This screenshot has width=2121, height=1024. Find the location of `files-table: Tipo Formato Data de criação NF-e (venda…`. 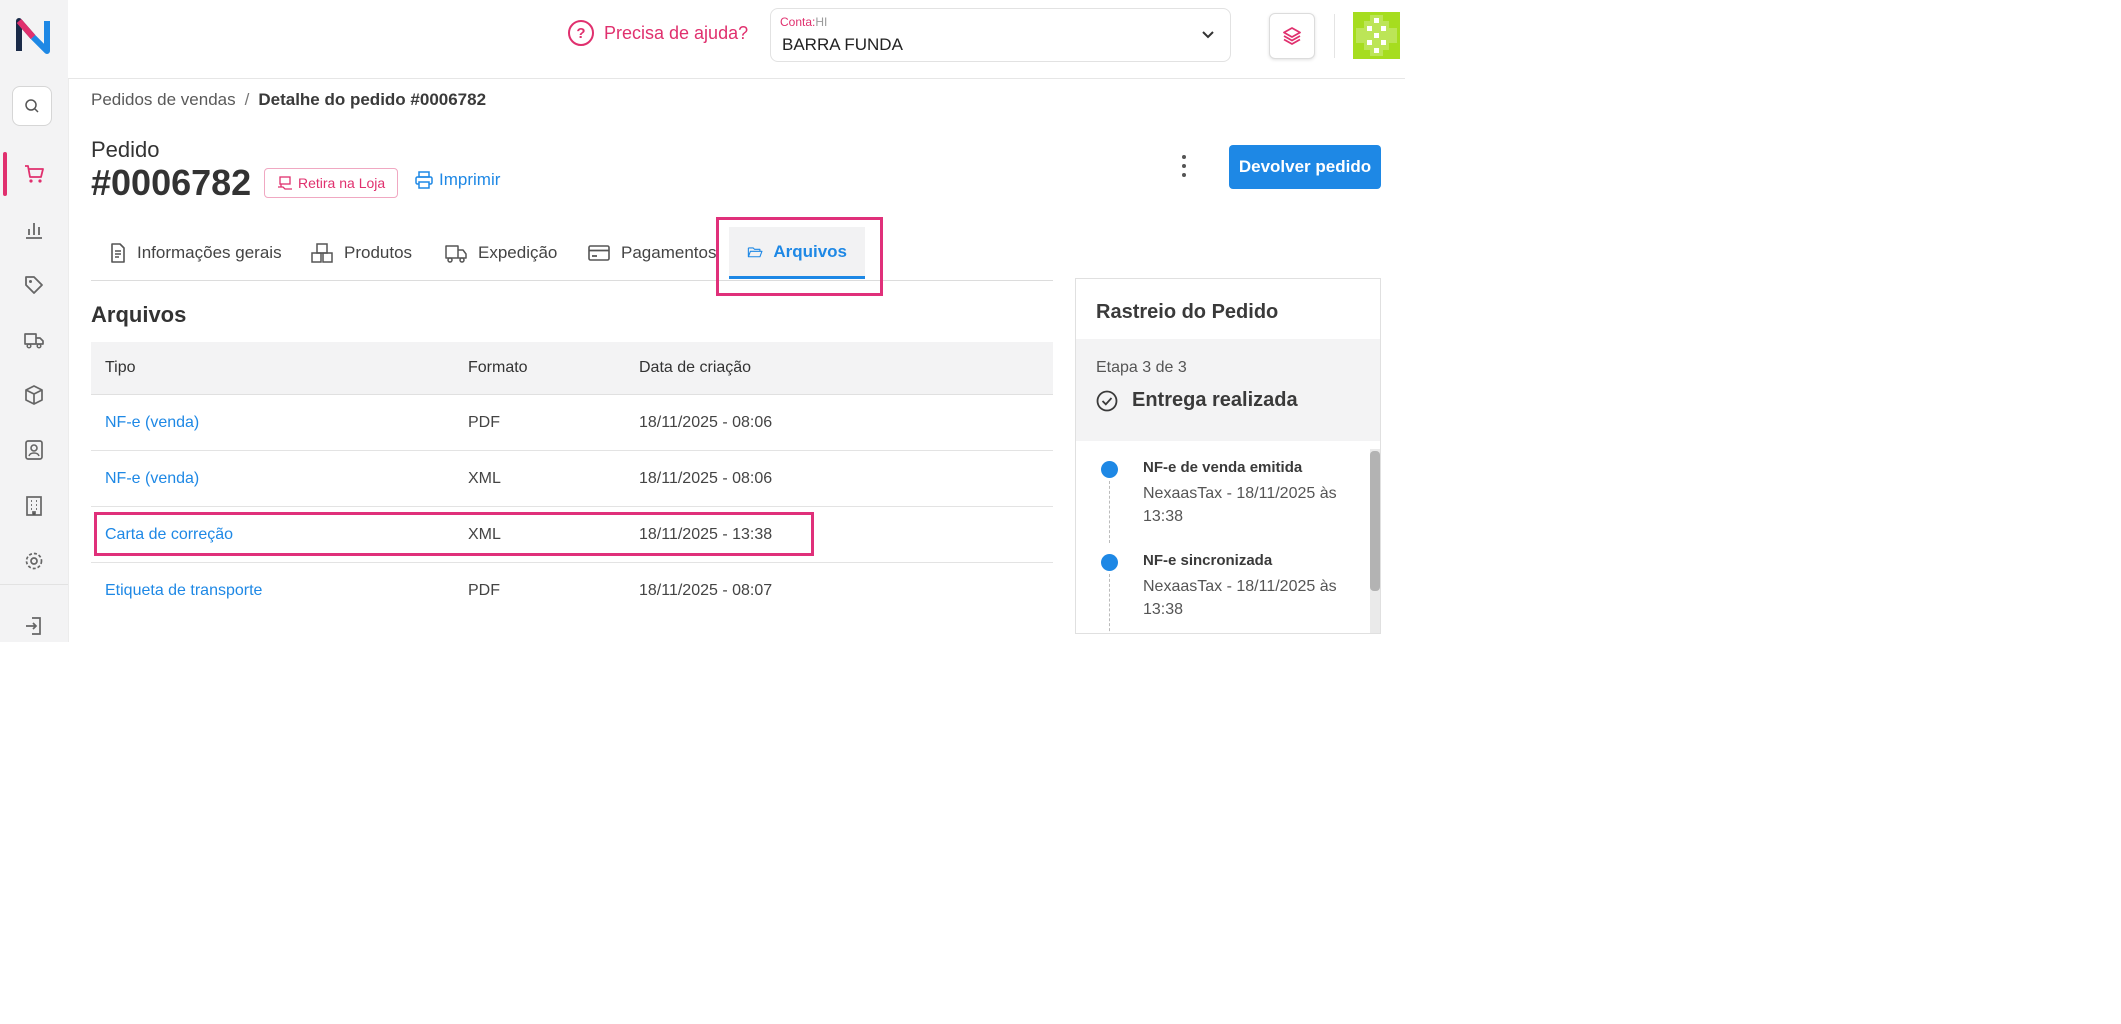

files-table: Tipo Formato Data de criação NF-e (venda… is located at coordinates (572, 480).